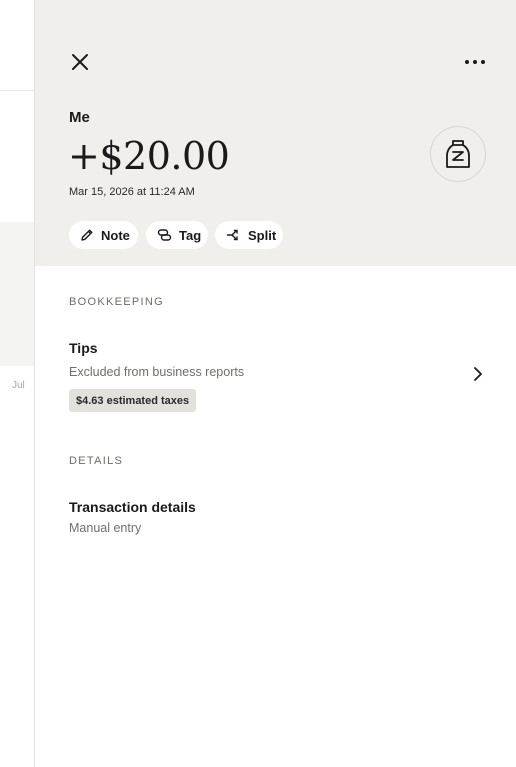 Image resolution: width=516 pixels, height=767 pixels. I want to click on note-button: Note, so click(103, 235).